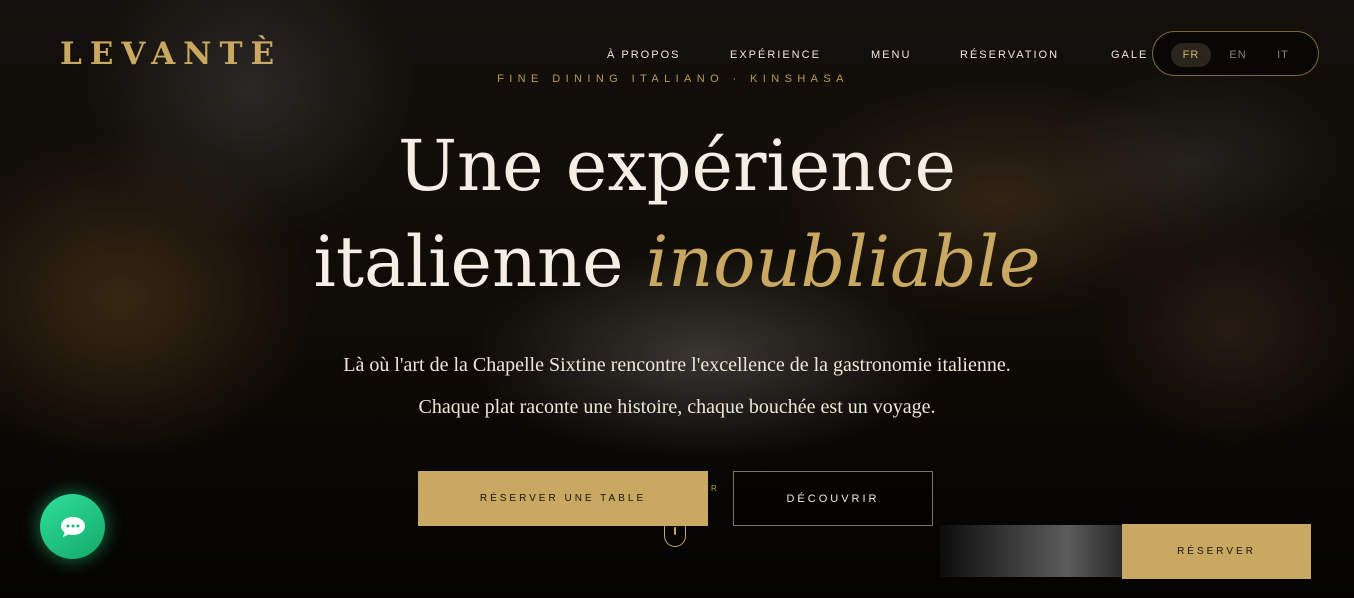 This screenshot has width=1354, height=598. I want to click on reserve-table-button: RÉSERVER UNE TABLE, so click(563, 498).